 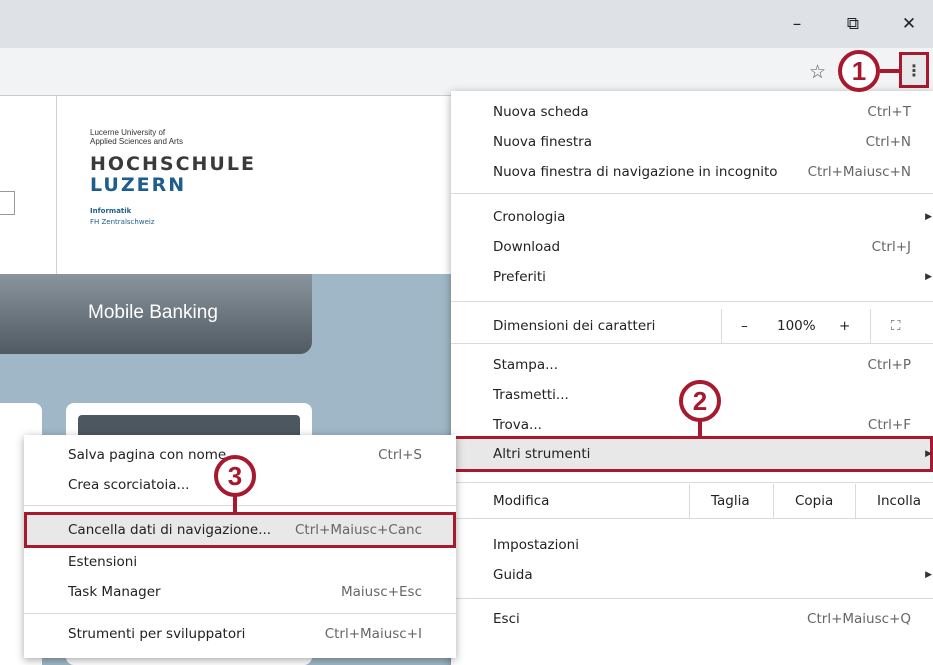 I want to click on paste-button: Incolla, so click(x=899, y=501).